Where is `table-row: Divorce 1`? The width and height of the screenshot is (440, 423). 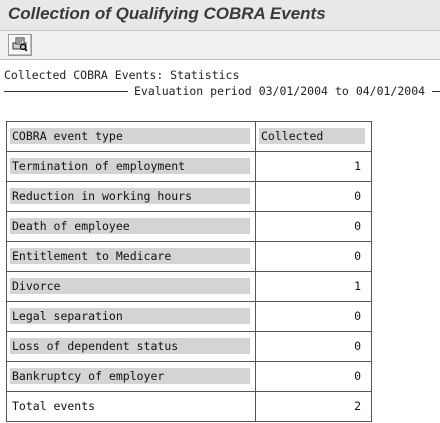 table-row: Divorce 1 is located at coordinates (189, 287).